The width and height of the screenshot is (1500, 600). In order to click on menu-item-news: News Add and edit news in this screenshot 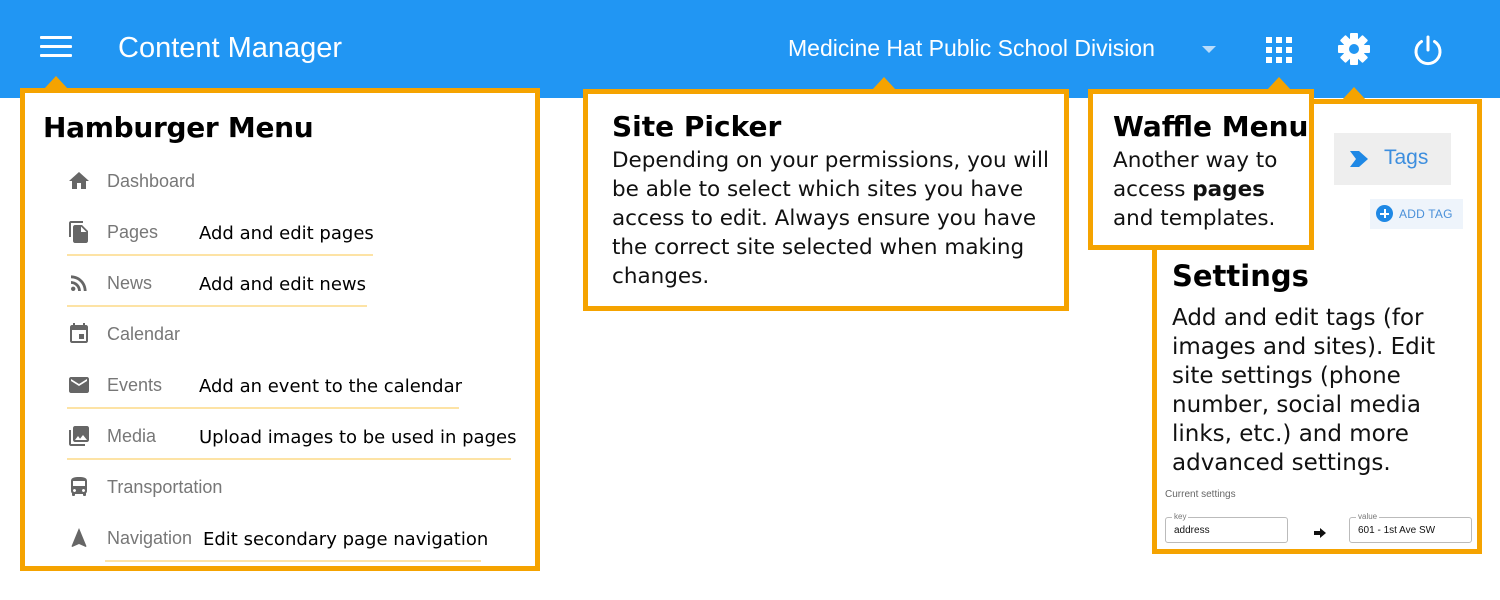, I will do `click(297, 291)`.